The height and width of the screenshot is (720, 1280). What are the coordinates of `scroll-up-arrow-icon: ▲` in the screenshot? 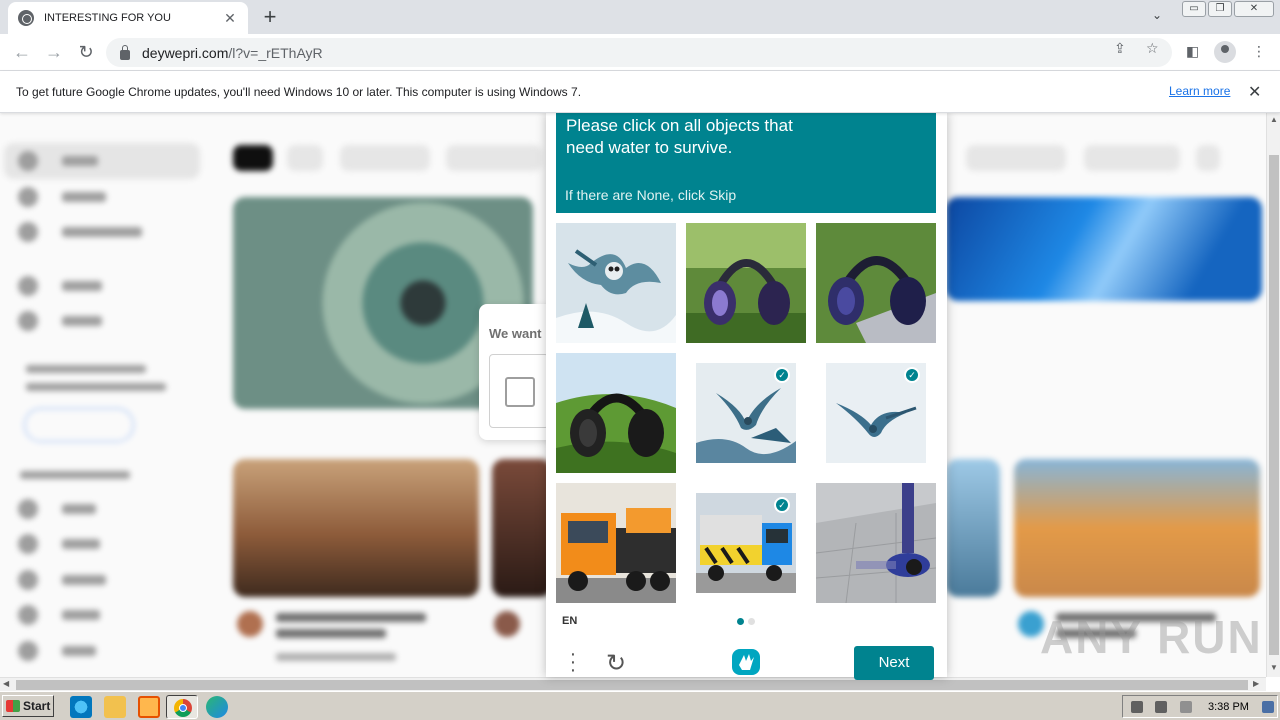 It's located at (1274, 119).